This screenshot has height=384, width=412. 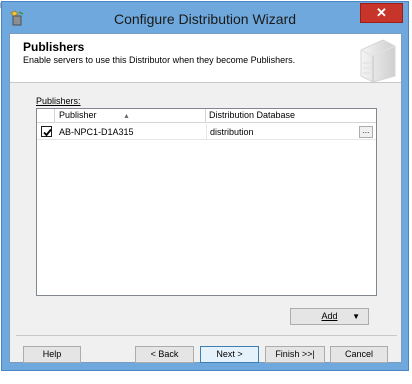 I want to click on add-button: Add ▼, so click(x=329, y=316).